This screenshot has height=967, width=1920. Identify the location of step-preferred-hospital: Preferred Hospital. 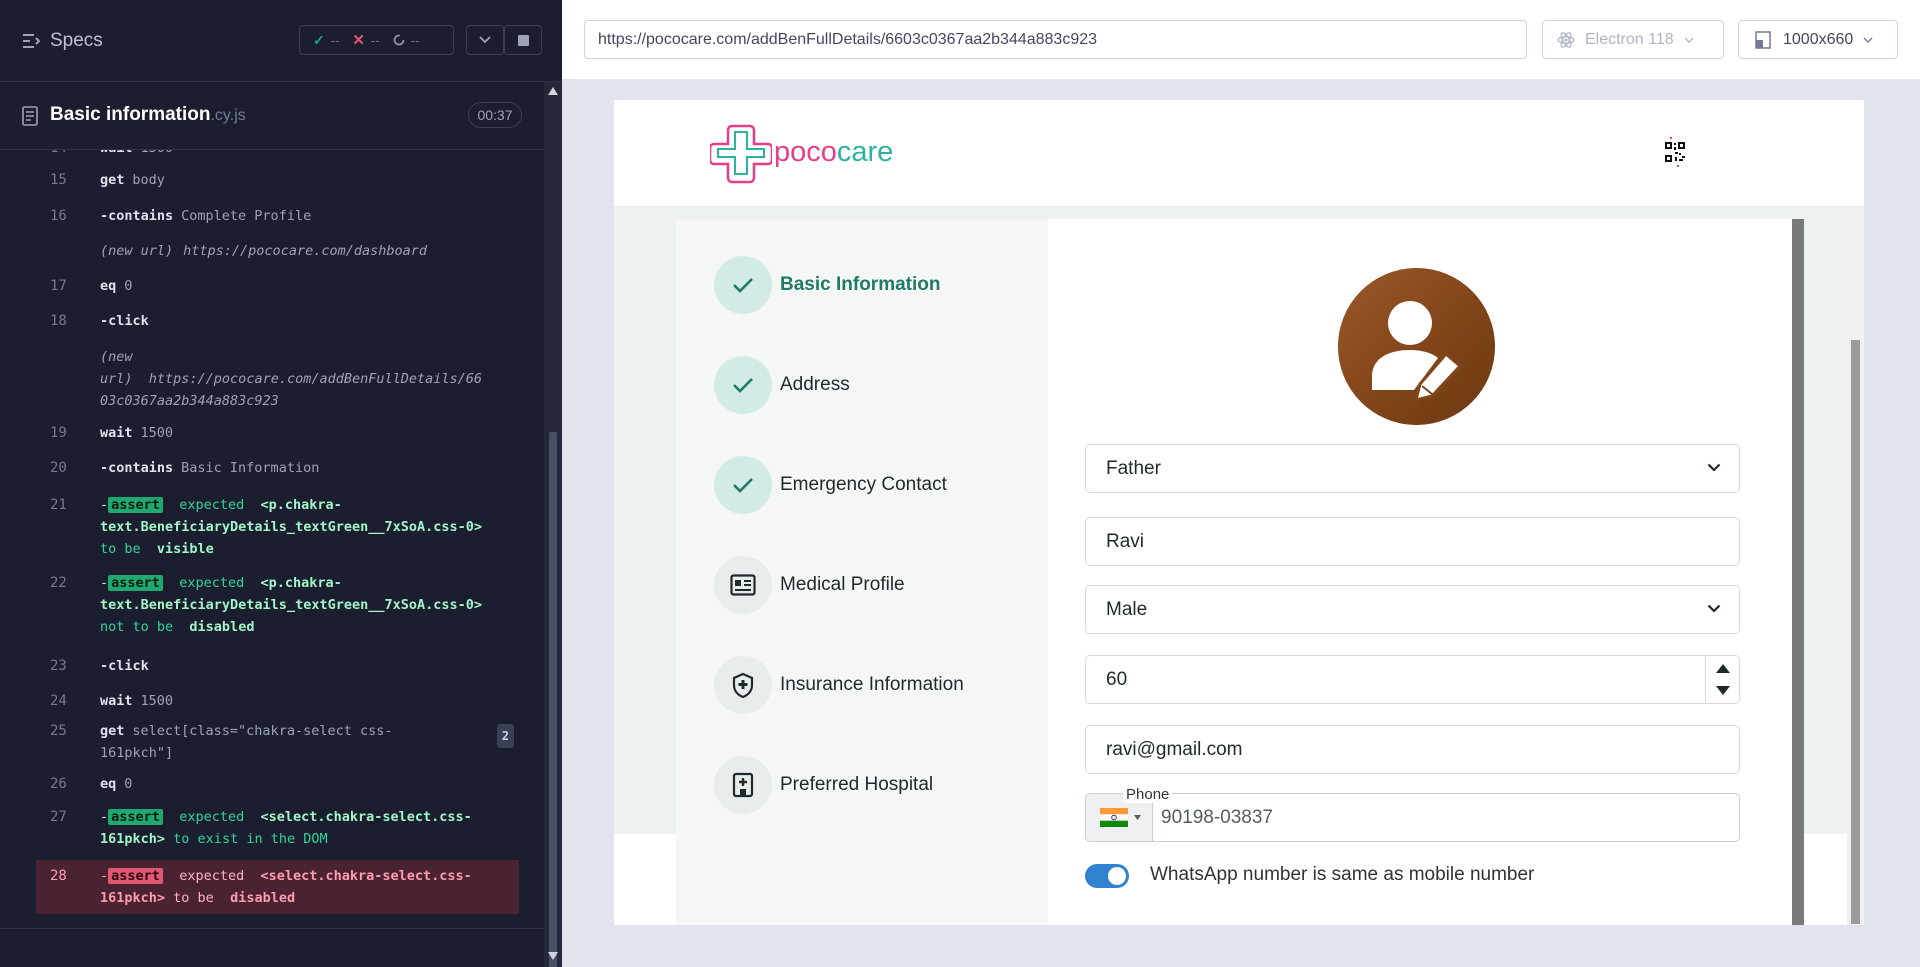
(823, 785).